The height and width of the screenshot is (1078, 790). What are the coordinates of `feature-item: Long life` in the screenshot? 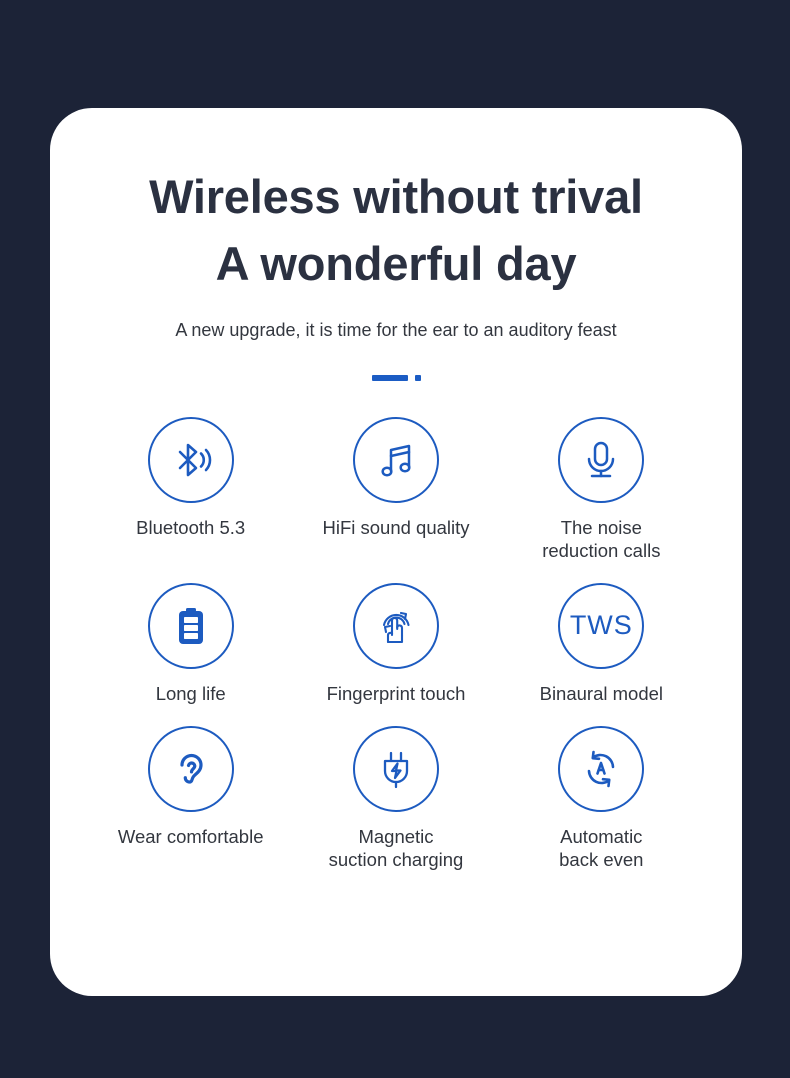 It's located at (190, 644).